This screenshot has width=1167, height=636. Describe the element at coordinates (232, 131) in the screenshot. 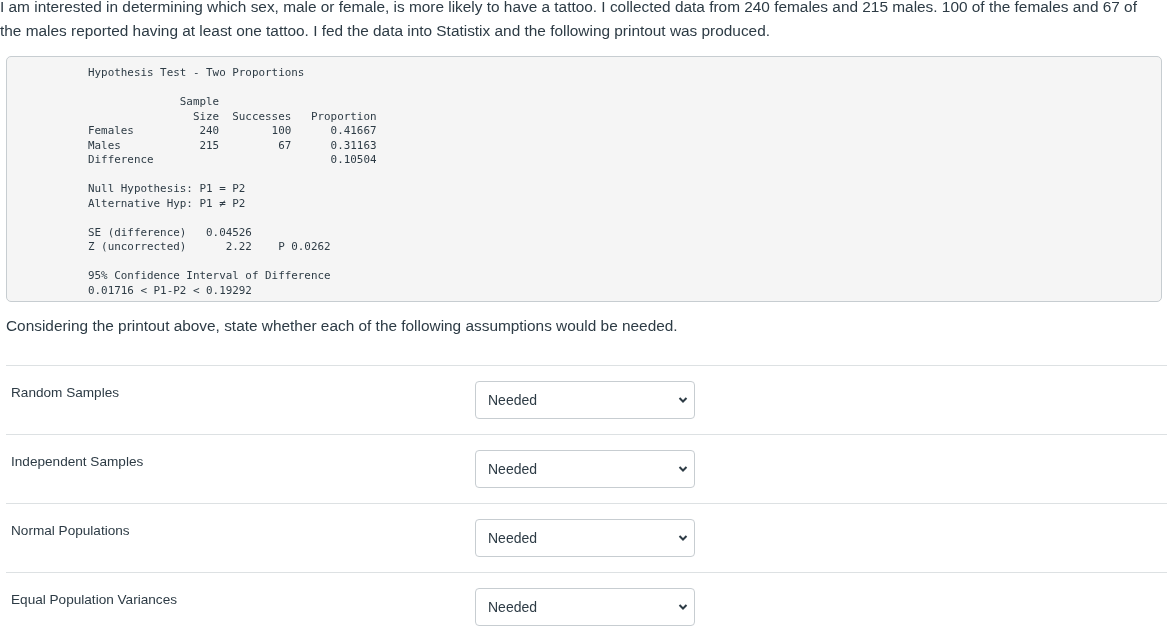

I see `printout-line: Females 240 100 0.41667` at that location.